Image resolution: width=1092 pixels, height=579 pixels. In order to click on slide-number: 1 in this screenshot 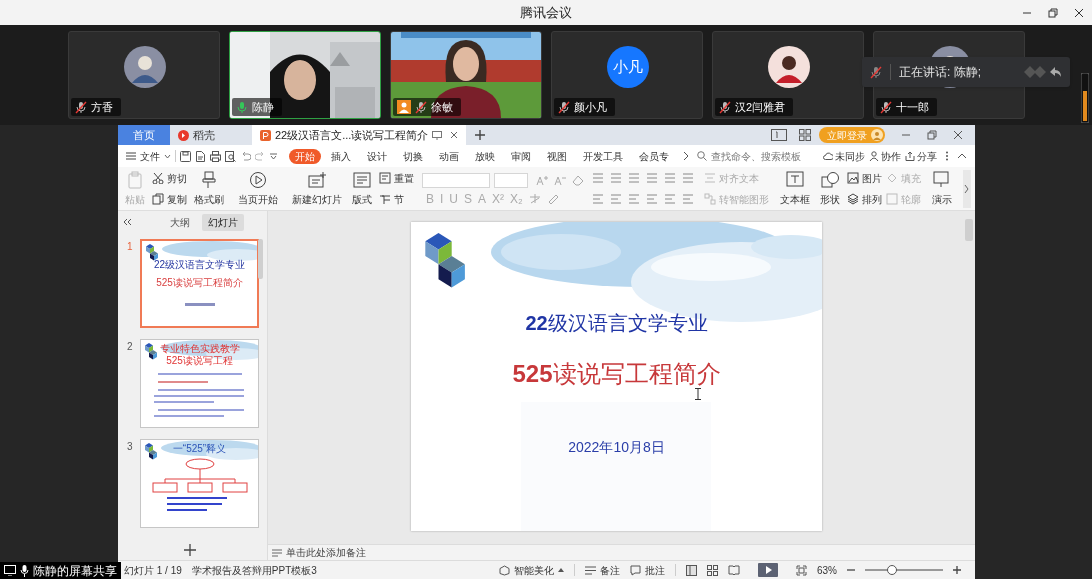, I will do `click(130, 247)`.